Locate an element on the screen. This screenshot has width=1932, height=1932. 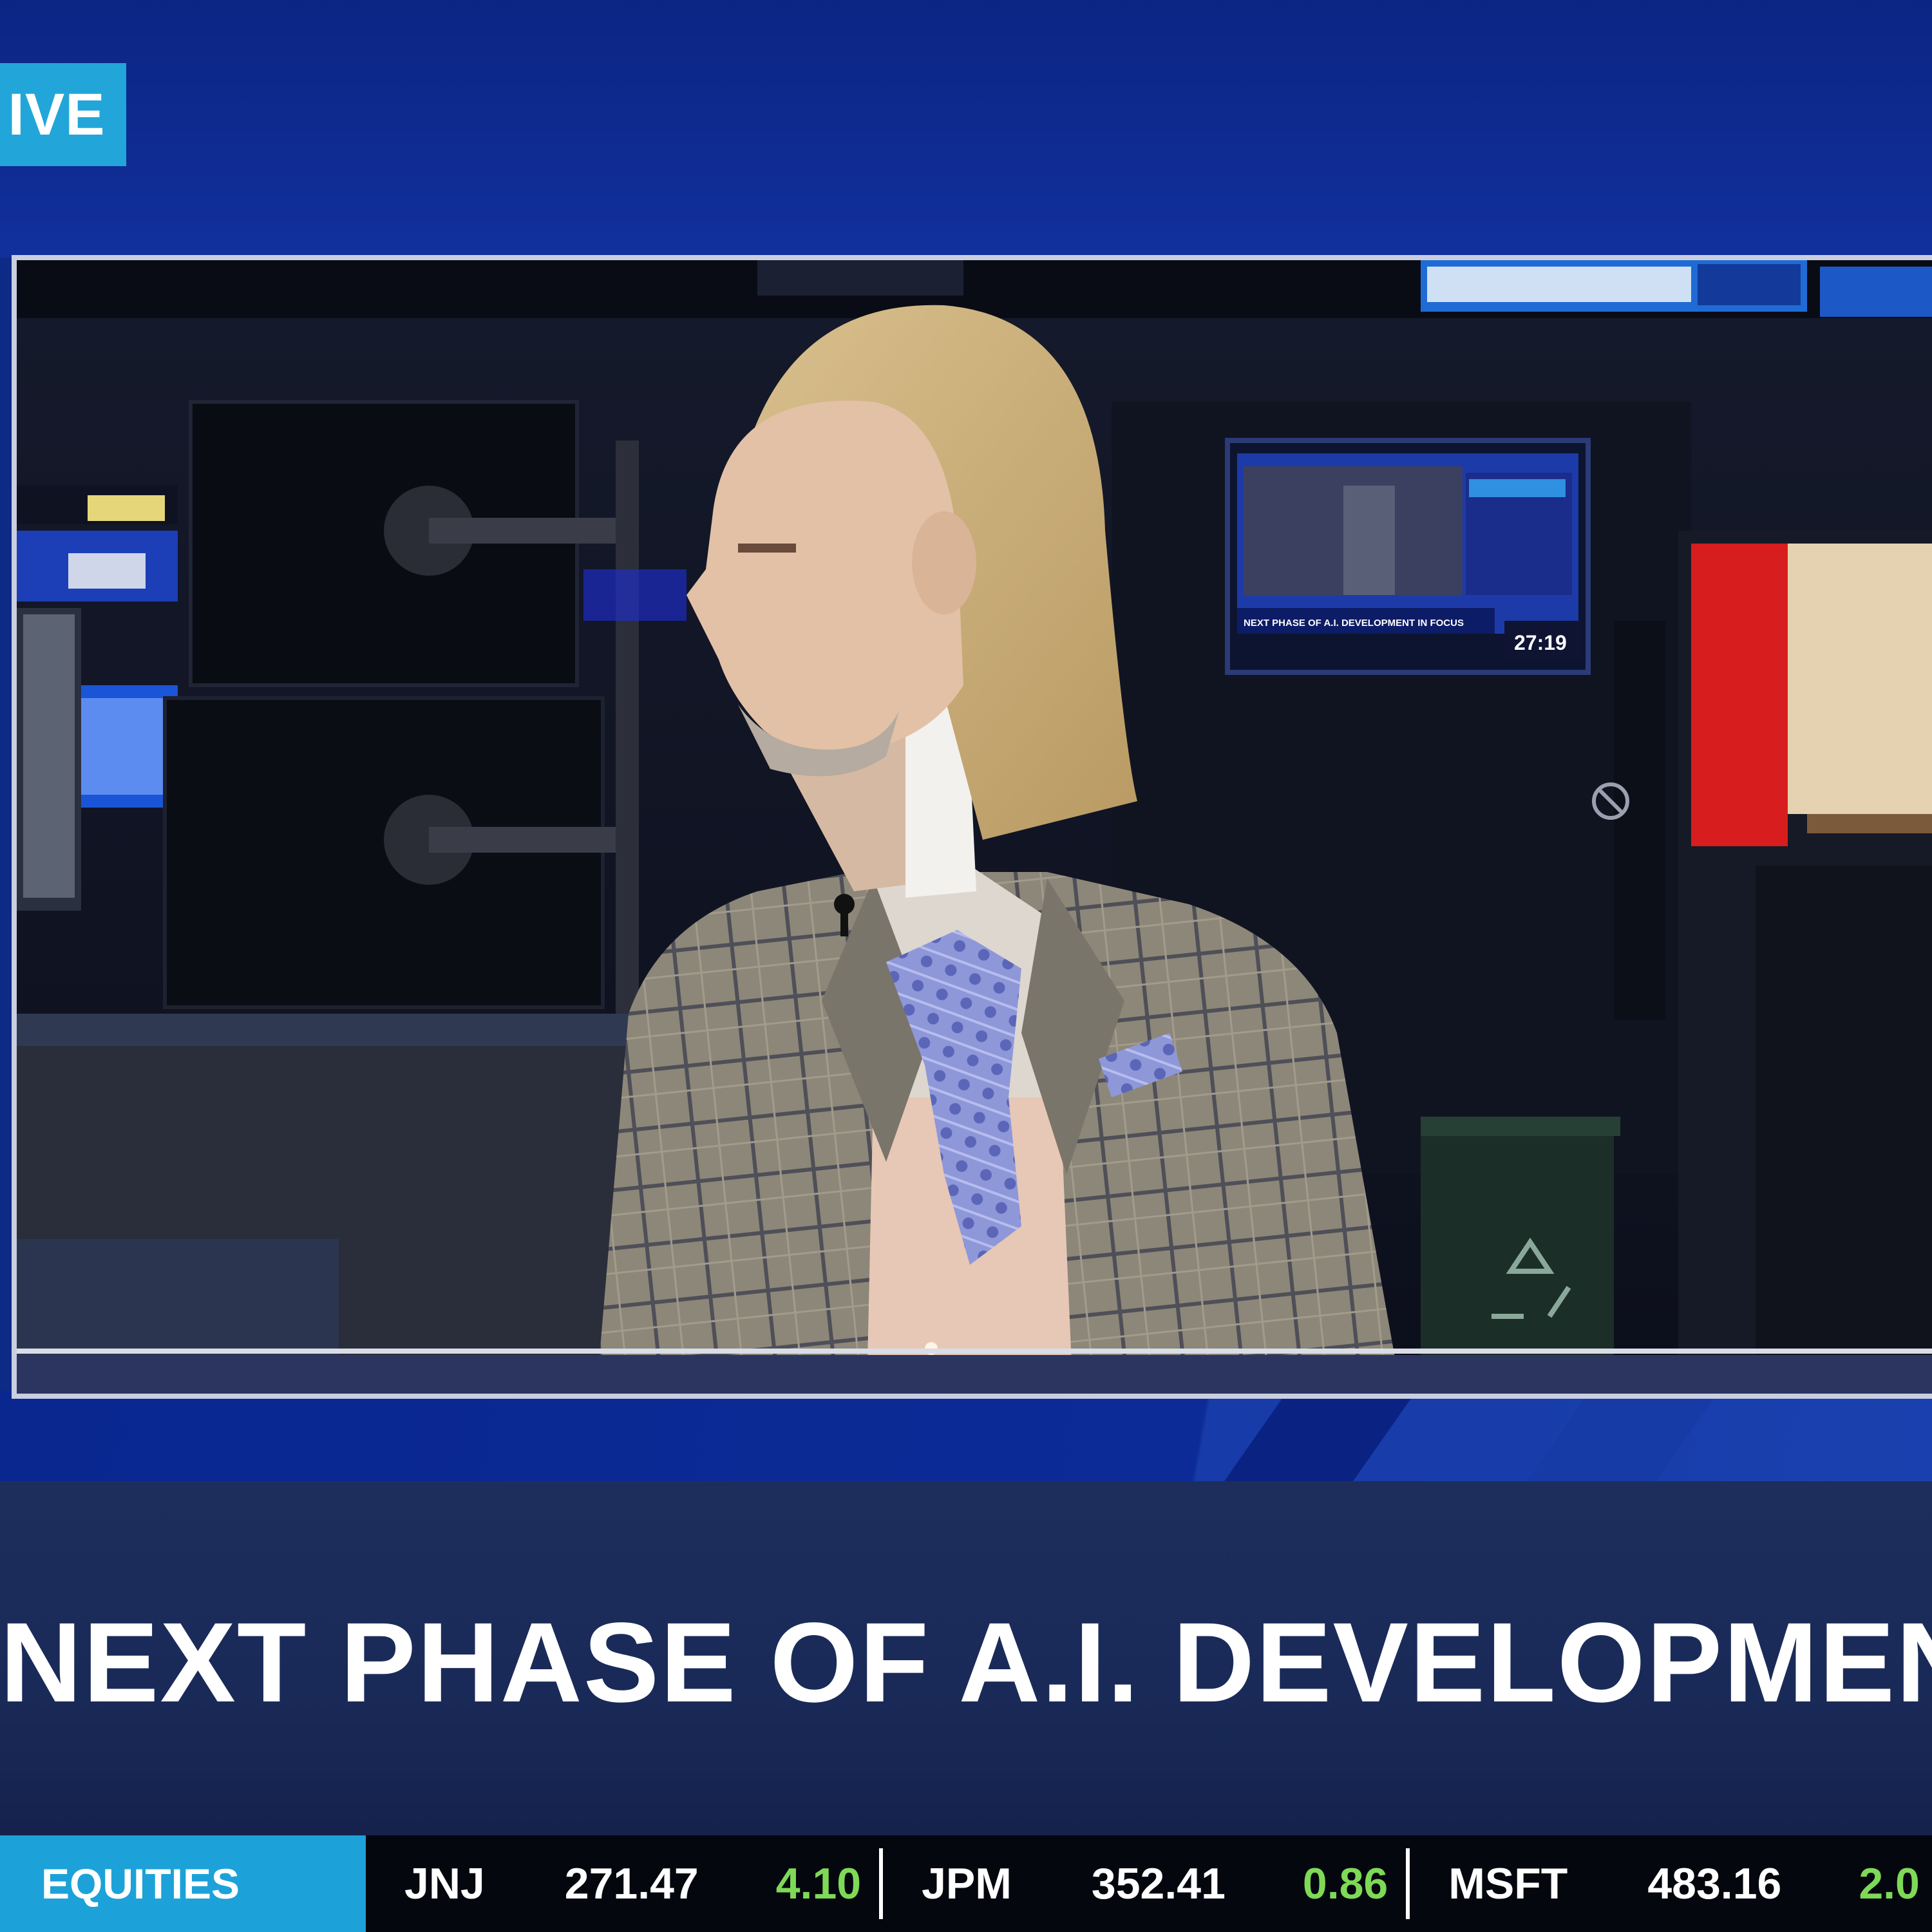
live-badge: IVE is located at coordinates (63, 115).